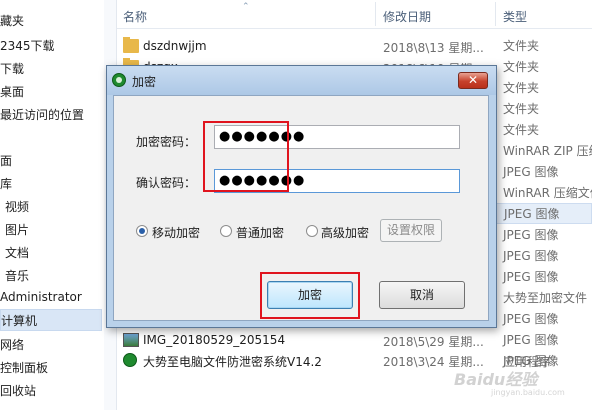  Describe the element at coordinates (226, 231) in the screenshot. I see `radio-normal-encrypt` at that location.